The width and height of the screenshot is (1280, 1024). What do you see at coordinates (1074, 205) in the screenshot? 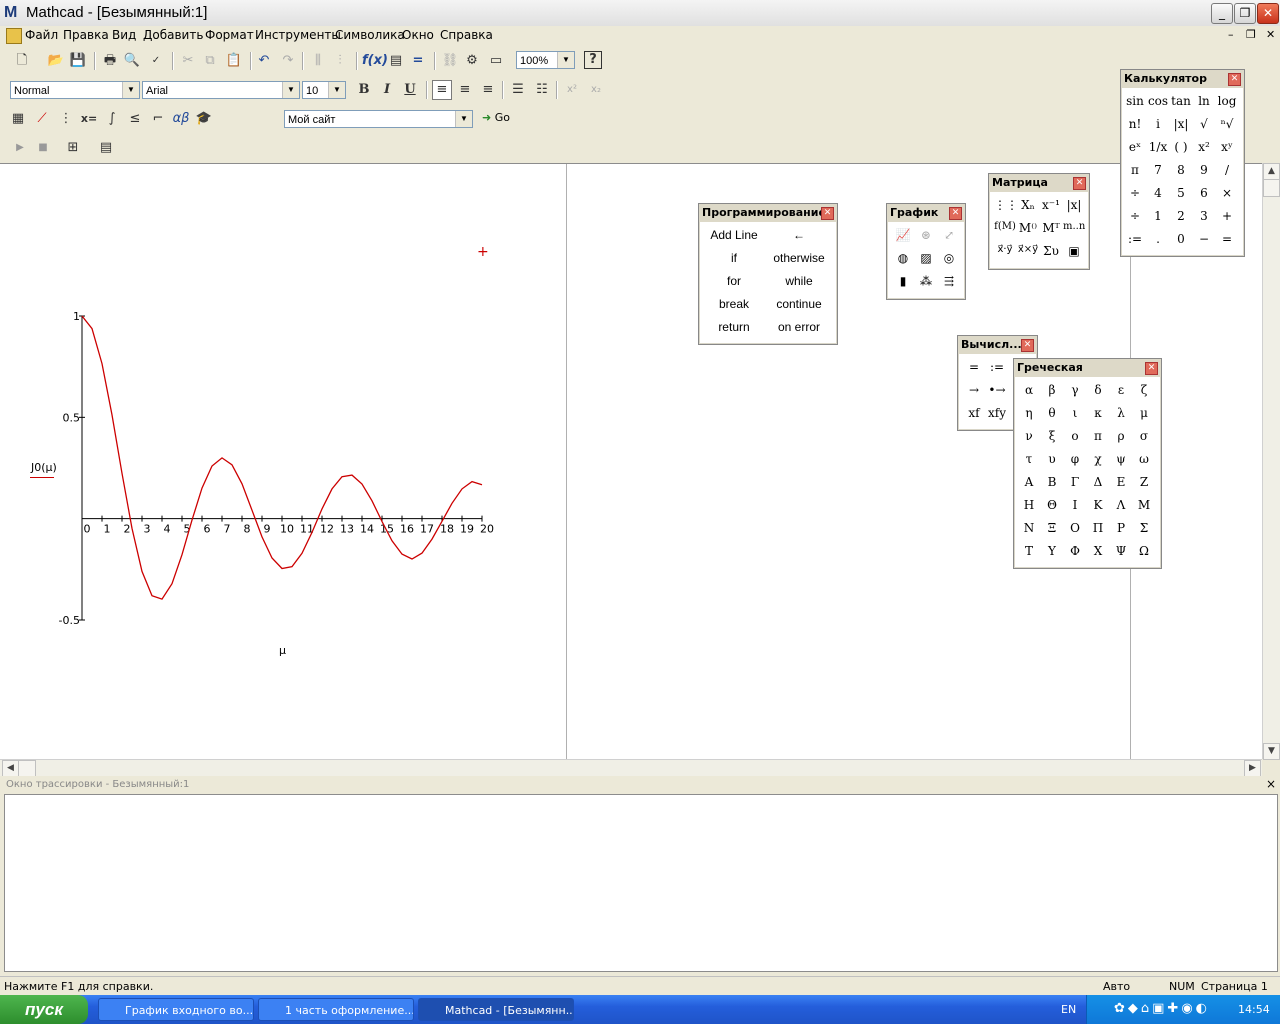
I see `determinant-icon: |x|` at bounding box center [1074, 205].